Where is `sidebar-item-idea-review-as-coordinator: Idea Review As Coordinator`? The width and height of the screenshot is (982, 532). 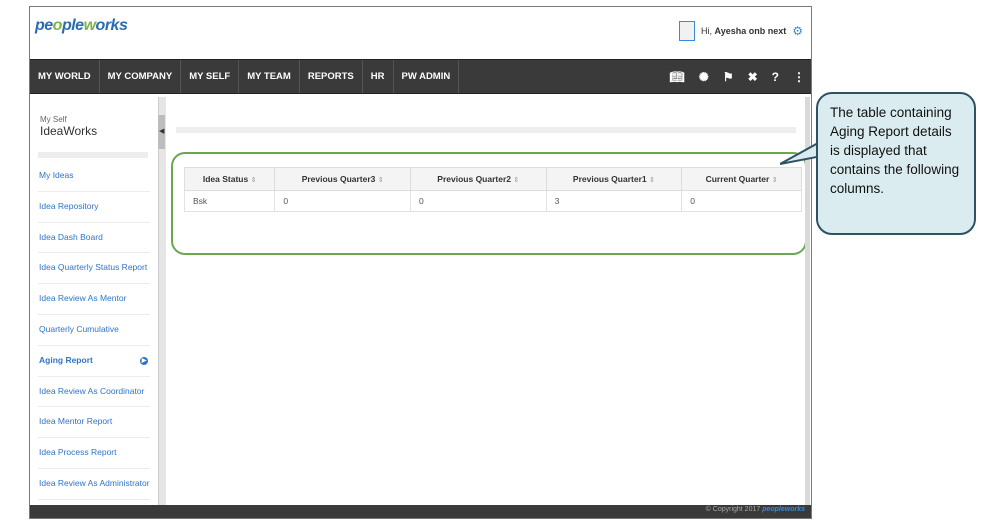
sidebar-item-idea-review-as-coordinator: Idea Review As Coordinator is located at coordinates (94, 392).